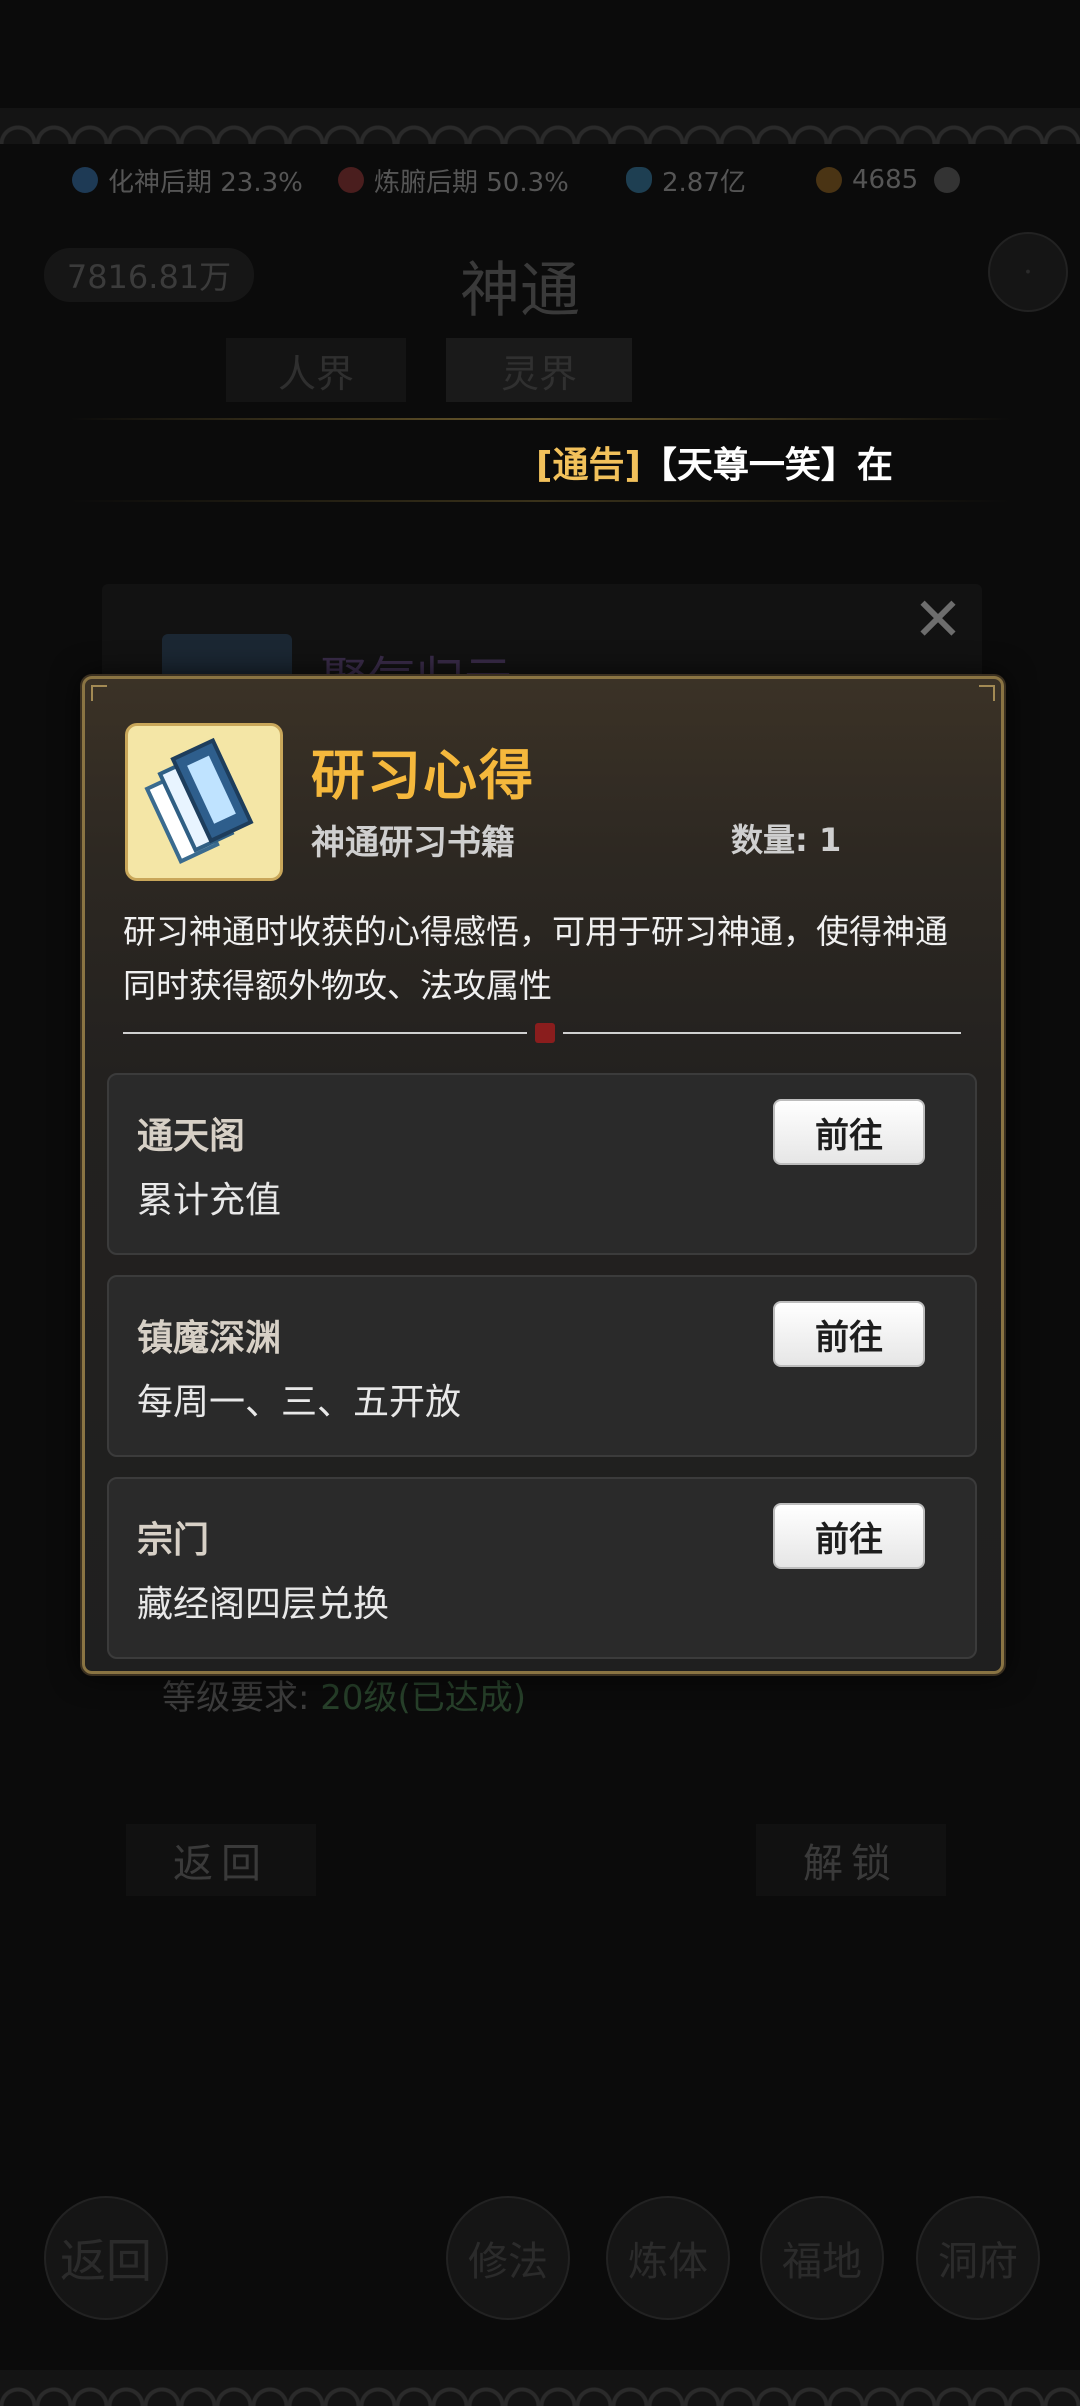  I want to click on spirit-stone-icon, so click(639, 180).